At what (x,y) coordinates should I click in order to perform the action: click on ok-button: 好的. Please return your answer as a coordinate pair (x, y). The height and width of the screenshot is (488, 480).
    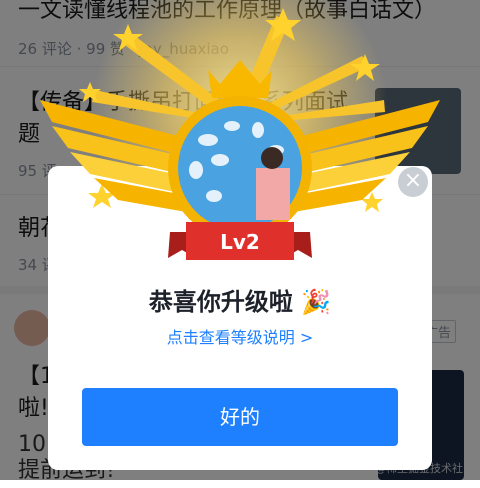
    Looking at the image, I should click on (240, 417).